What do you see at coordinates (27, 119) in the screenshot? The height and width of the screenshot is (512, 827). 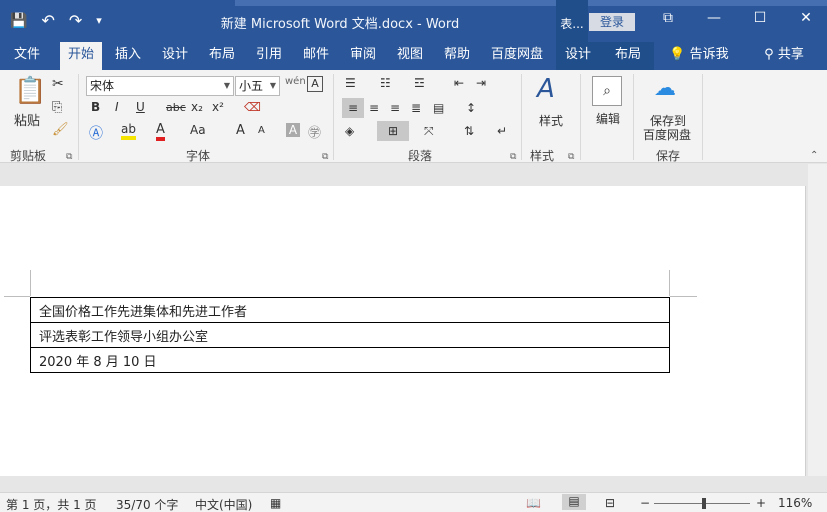 I see `paste-label: 粘贴` at bounding box center [27, 119].